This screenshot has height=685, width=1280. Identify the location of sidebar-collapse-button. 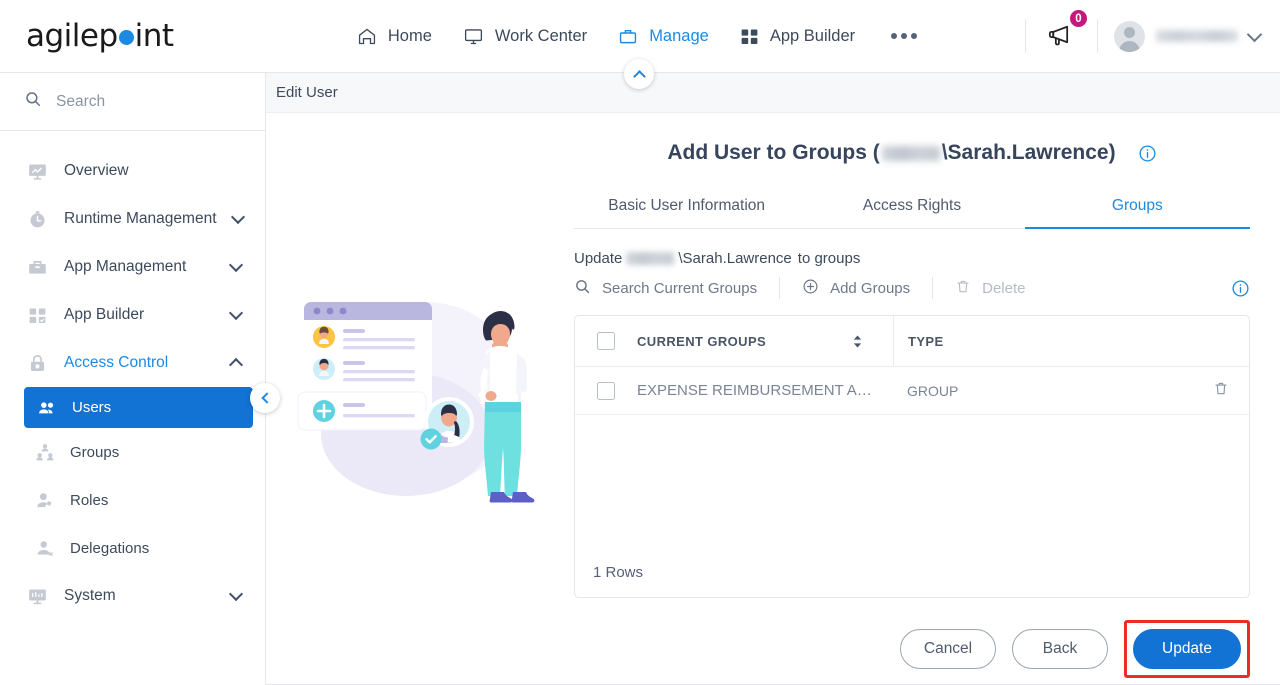
(265, 398).